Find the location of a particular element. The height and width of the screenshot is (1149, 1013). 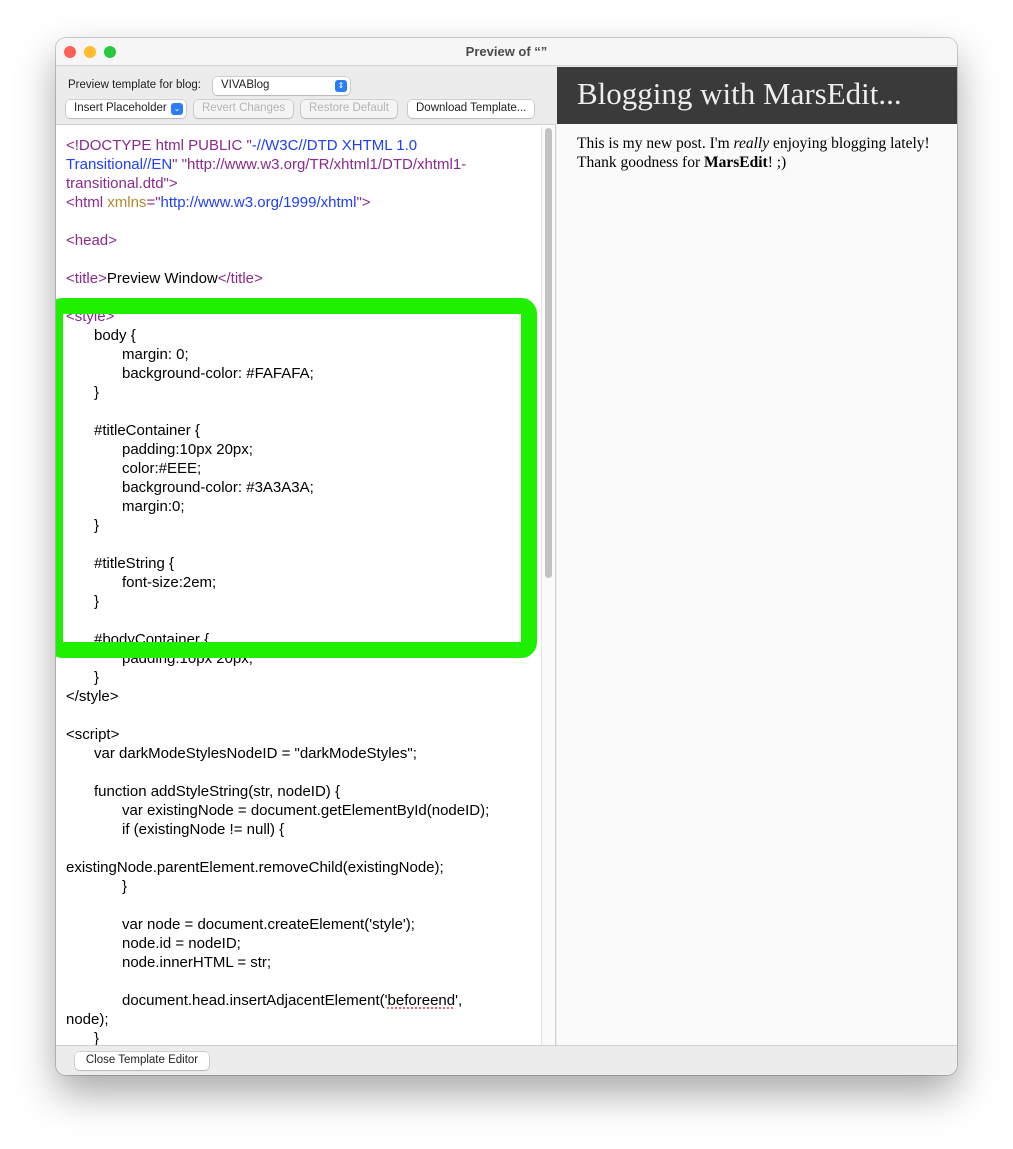

code-token: if (existingNode != null) { is located at coordinates (203, 829).